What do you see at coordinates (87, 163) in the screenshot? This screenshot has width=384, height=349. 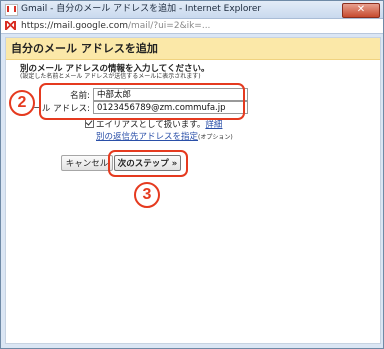 I see `cancel-button: キャンセル` at bounding box center [87, 163].